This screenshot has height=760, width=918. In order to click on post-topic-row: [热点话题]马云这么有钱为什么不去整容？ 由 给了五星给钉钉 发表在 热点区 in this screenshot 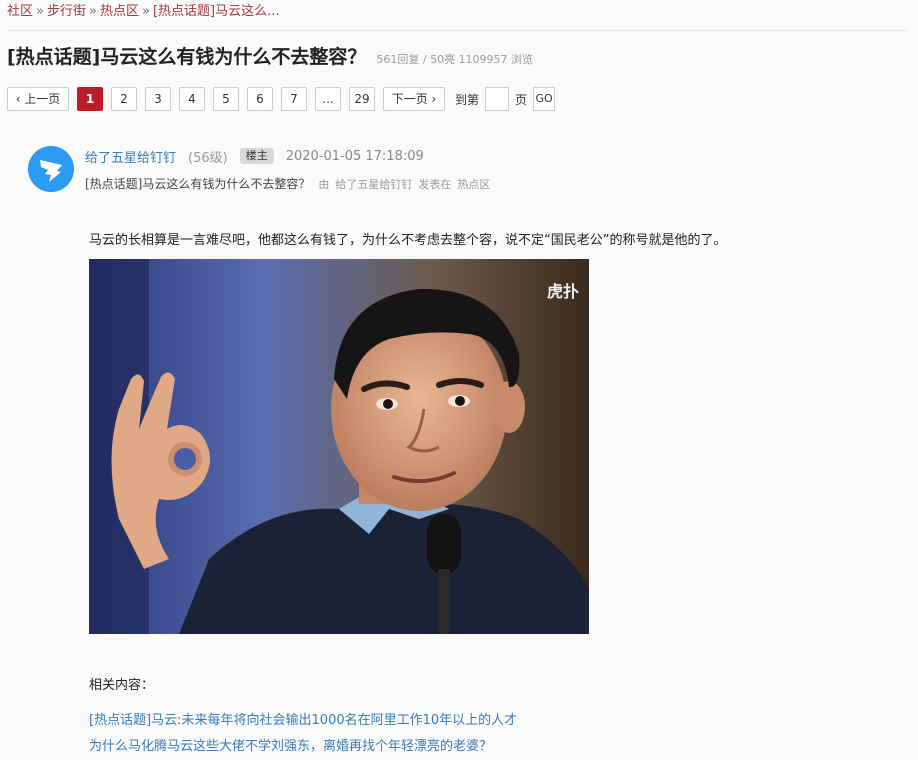, I will do `click(287, 183)`.